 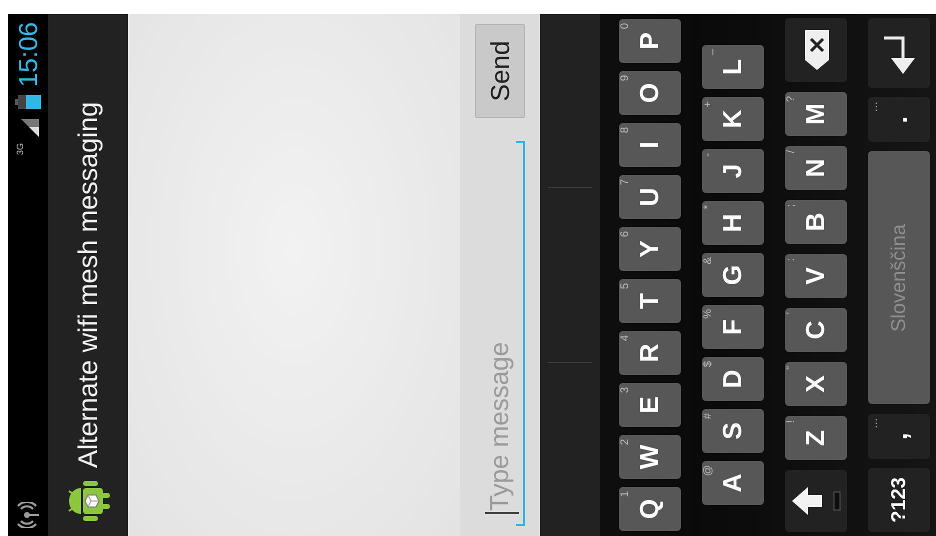 I want to click on key-hint: 6, so click(x=625, y=234).